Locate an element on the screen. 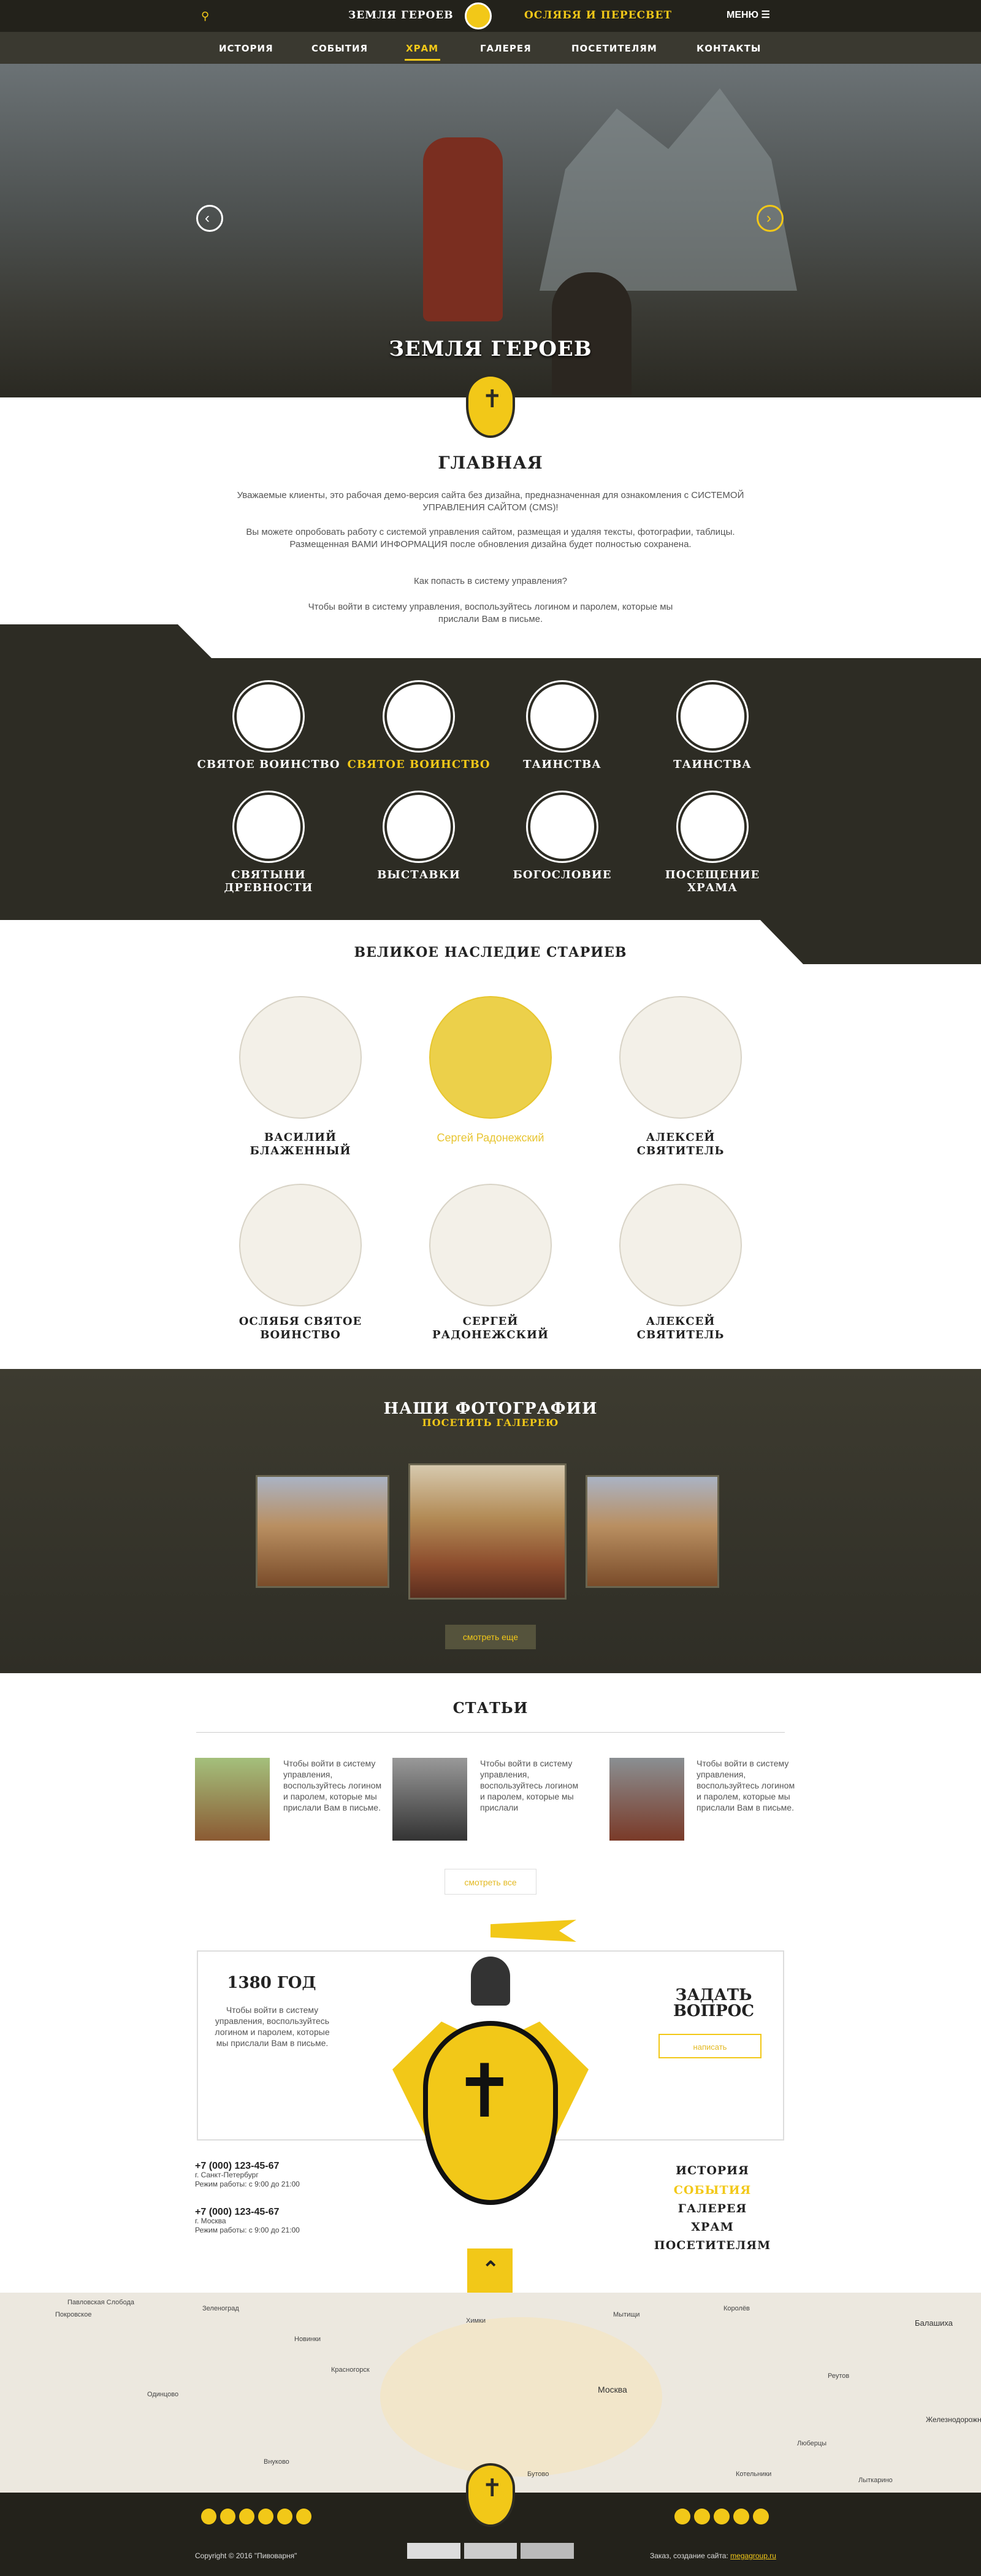 The width and height of the screenshot is (981, 2576). nav-gallery: Галерея is located at coordinates (506, 48).